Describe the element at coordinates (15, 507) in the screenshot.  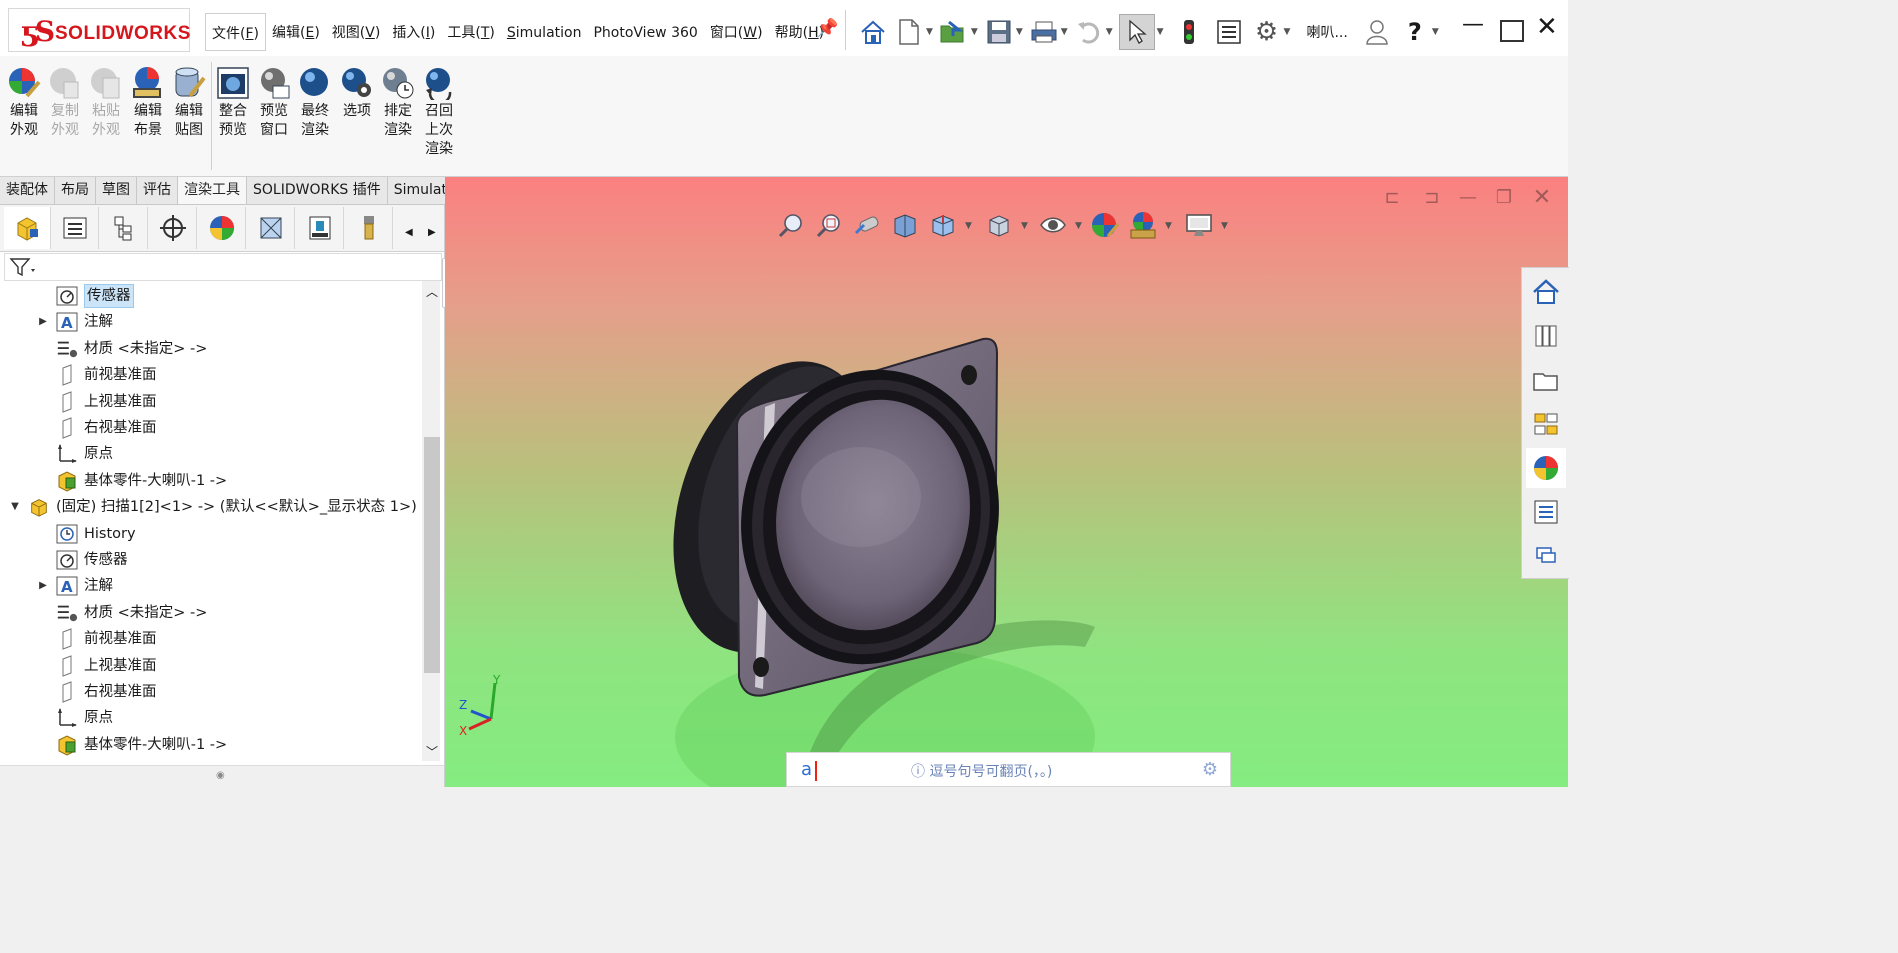
I see `collapse-arrow-icon: ▼` at that location.